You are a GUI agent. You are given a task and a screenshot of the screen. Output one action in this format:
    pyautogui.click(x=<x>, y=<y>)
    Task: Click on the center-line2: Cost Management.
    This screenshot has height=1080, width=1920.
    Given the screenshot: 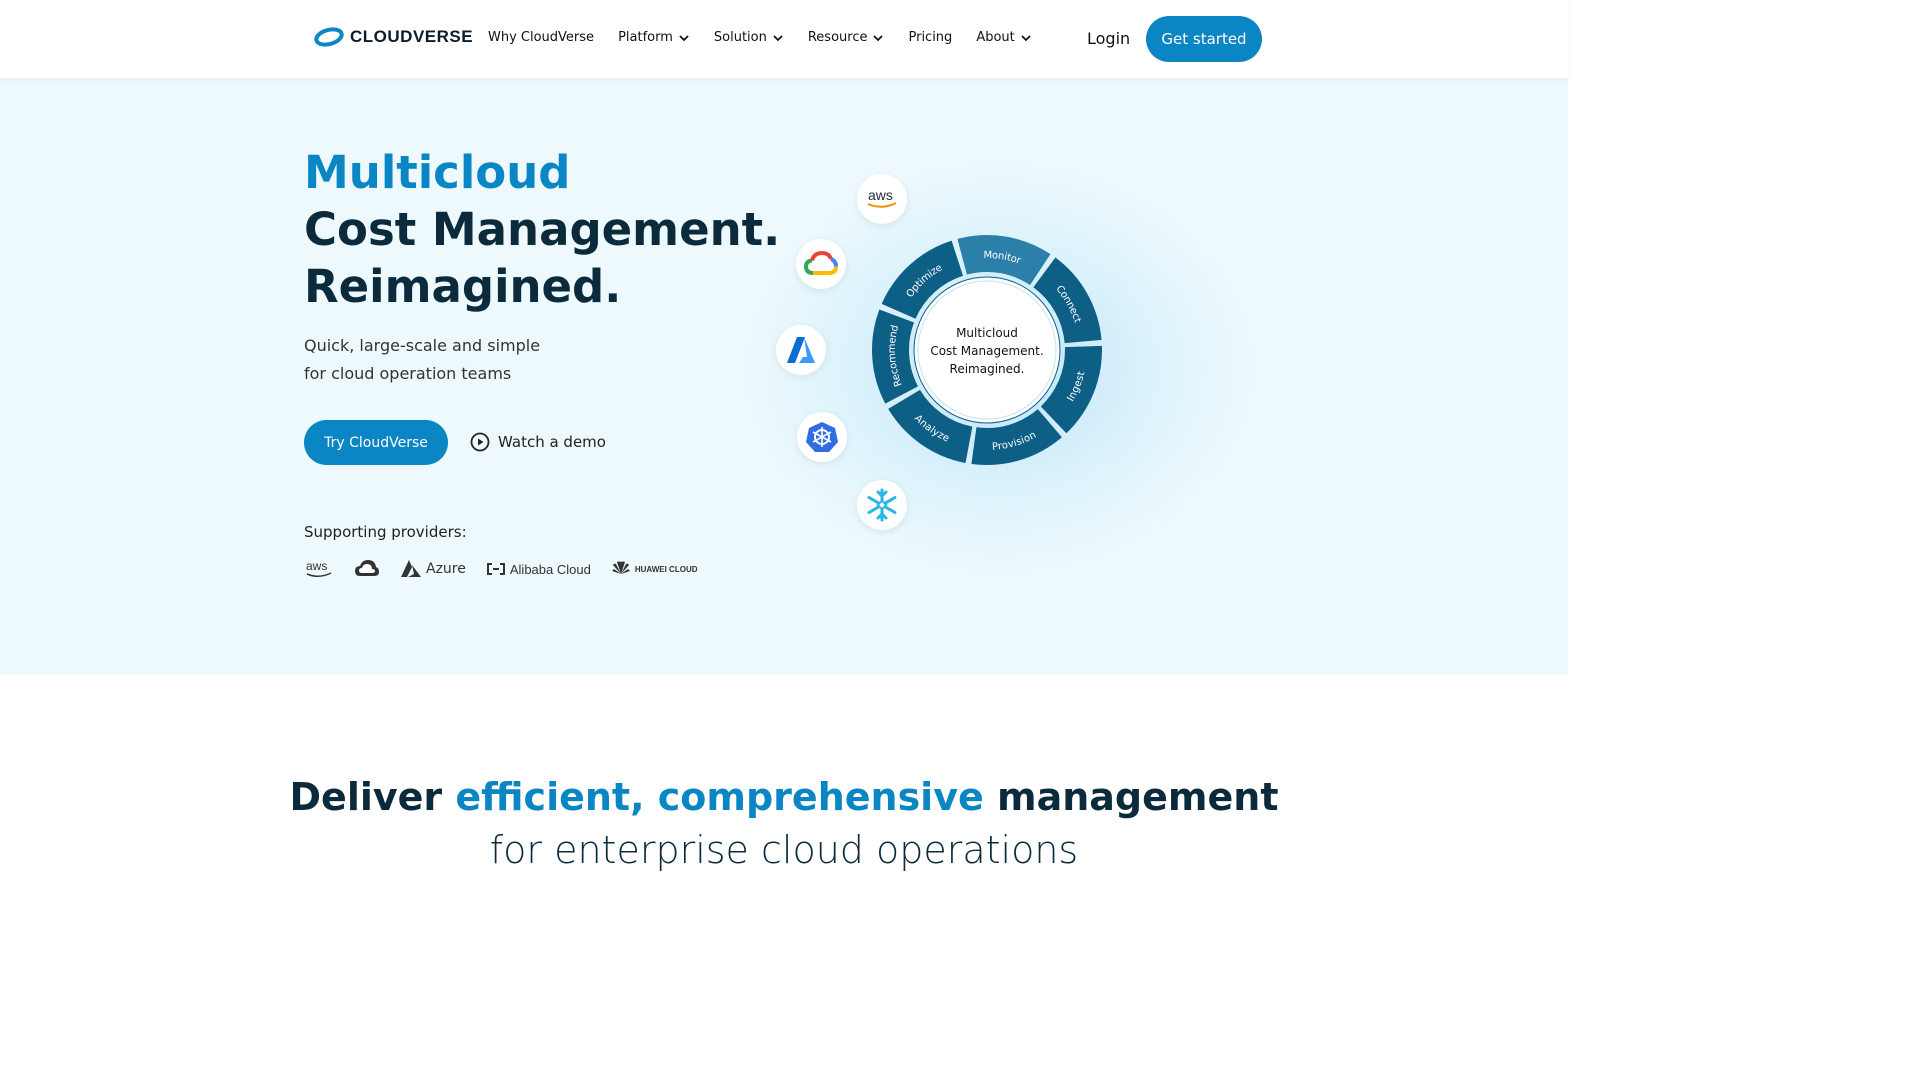 What is the action you would take?
    pyautogui.click(x=987, y=351)
    